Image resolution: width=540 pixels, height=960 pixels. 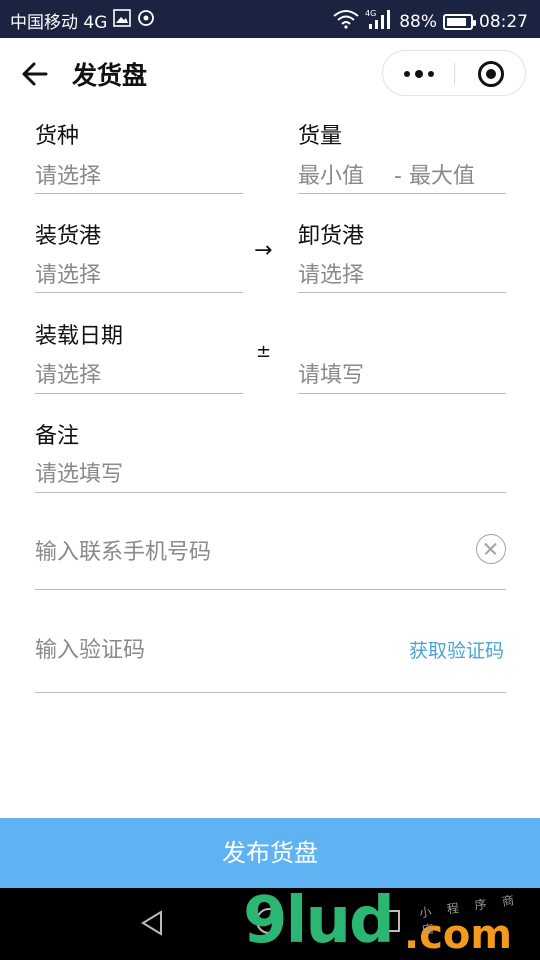 I want to click on phone-input: 输入联系手机号码, so click(x=123, y=550).